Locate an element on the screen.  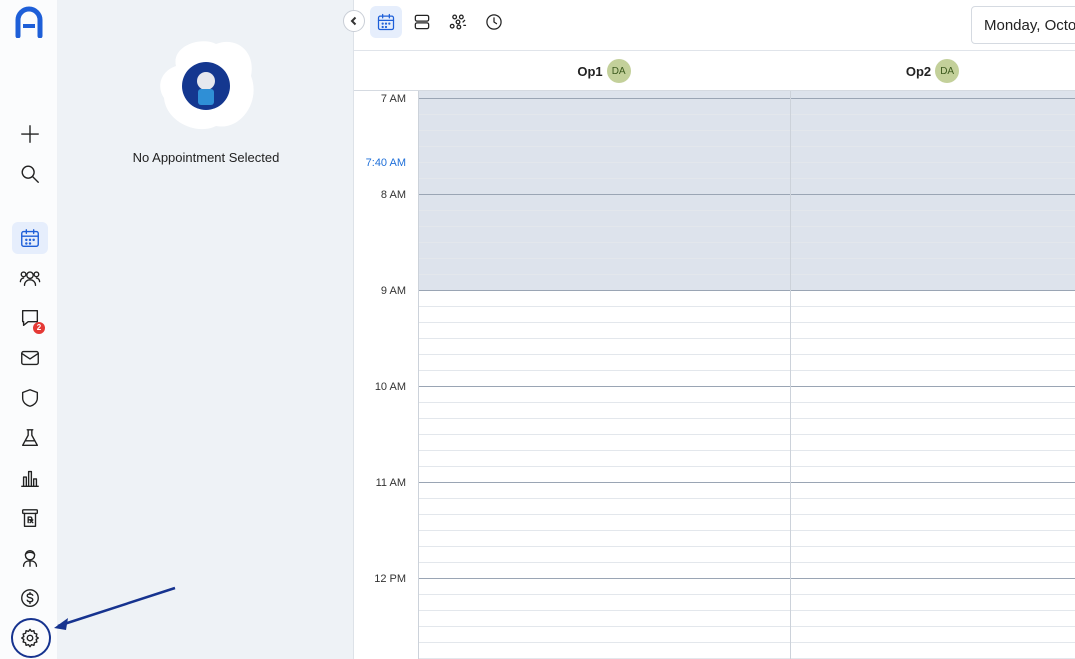
history-view-button is located at coordinates (494, 22).